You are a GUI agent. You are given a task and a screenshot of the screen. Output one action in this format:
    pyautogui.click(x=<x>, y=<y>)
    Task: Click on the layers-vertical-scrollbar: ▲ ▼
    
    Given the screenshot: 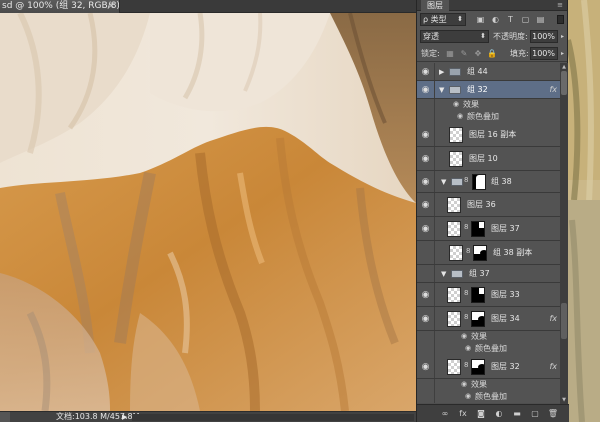 What is the action you would take?
    pyautogui.click(x=564, y=233)
    